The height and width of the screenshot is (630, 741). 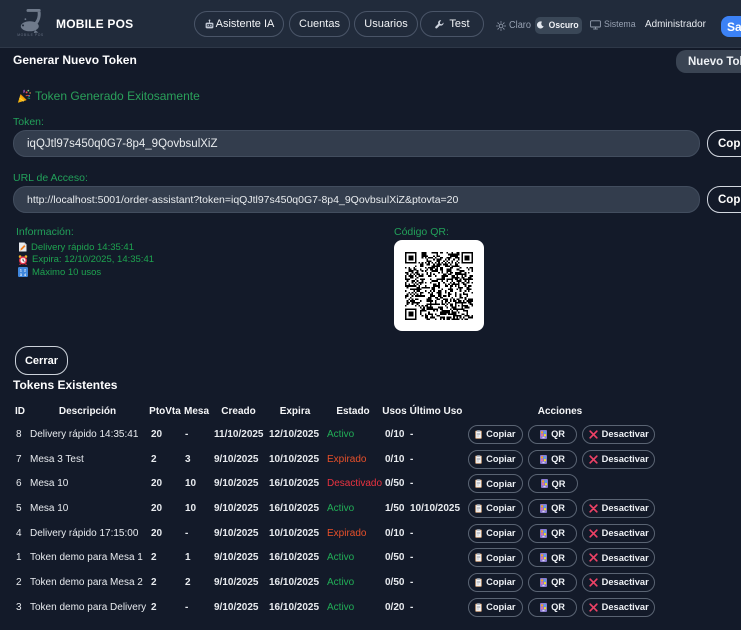 I want to click on svg-text: MOBILE POS, so click(x=30, y=35).